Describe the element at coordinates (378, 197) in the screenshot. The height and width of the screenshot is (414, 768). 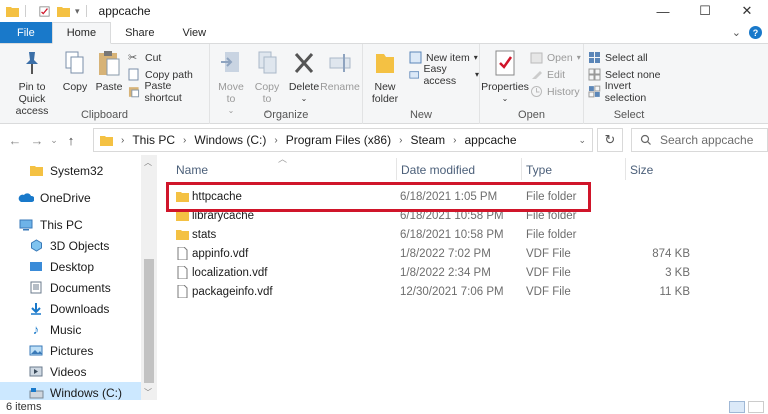
I see `highlight-box` at that location.